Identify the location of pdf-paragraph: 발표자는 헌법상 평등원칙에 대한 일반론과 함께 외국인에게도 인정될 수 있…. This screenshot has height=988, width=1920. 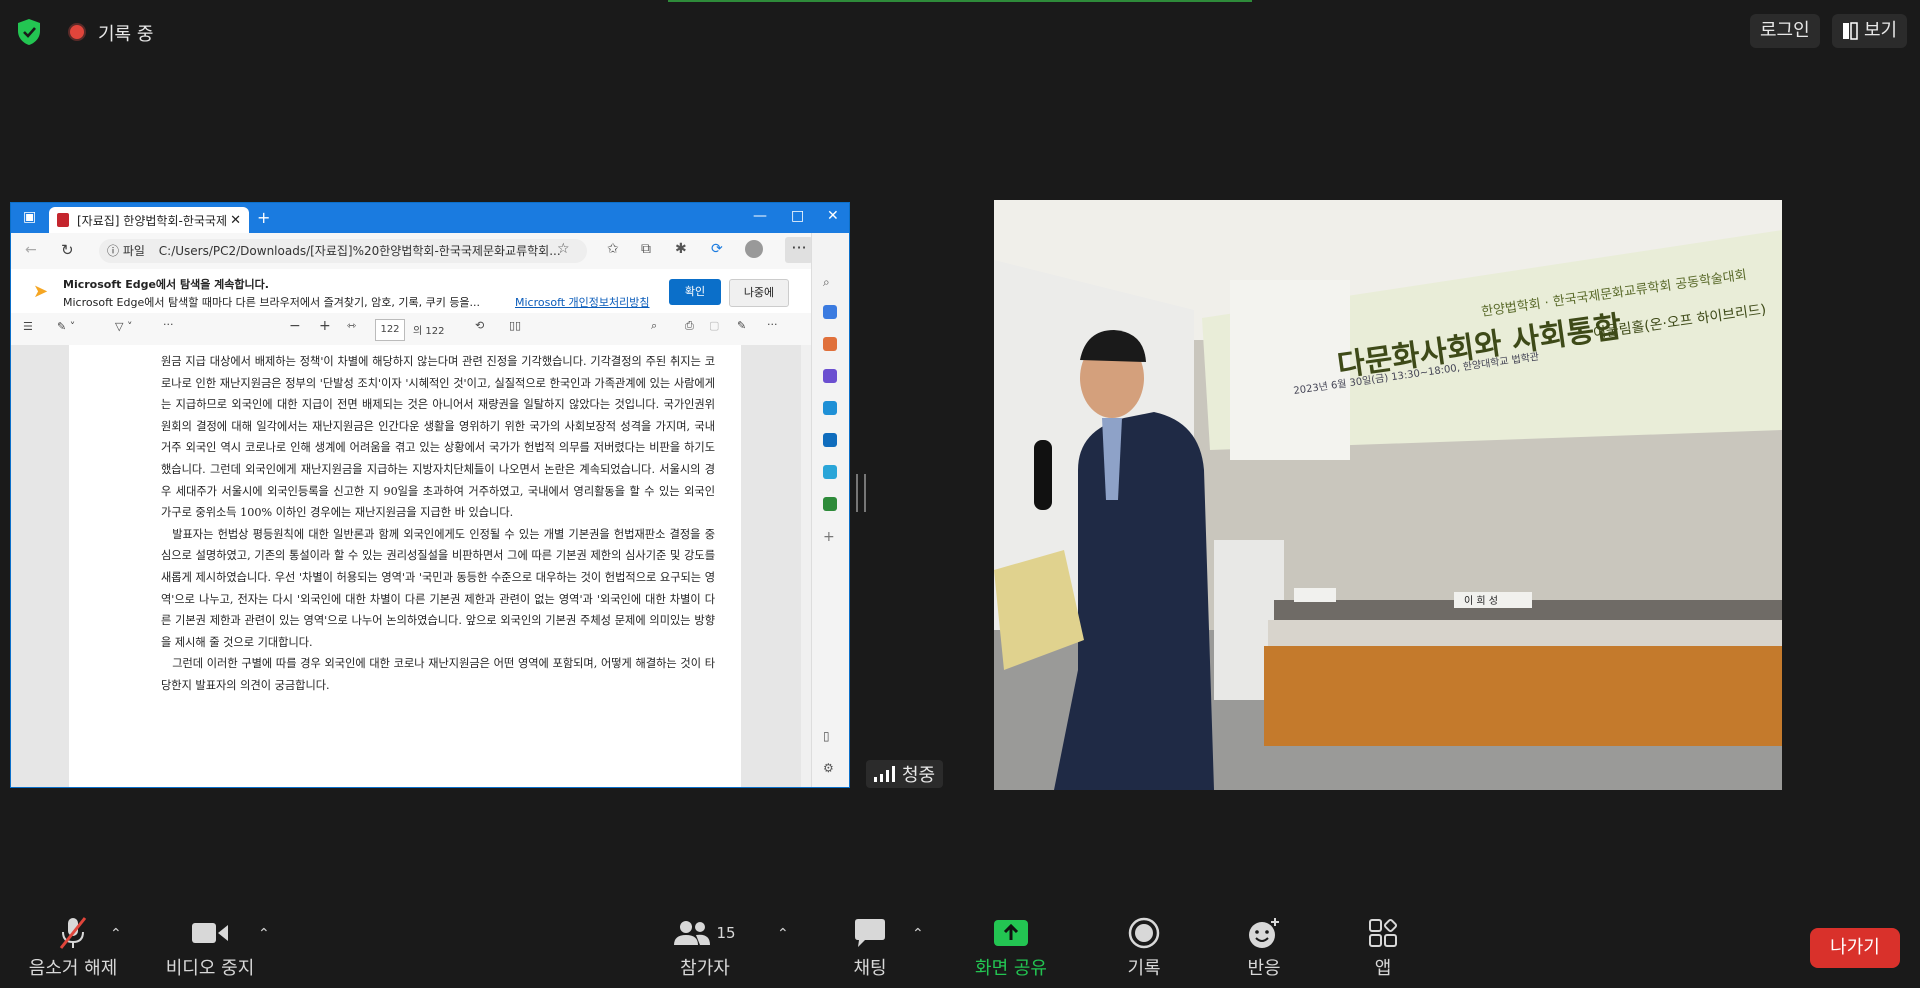
(438, 588).